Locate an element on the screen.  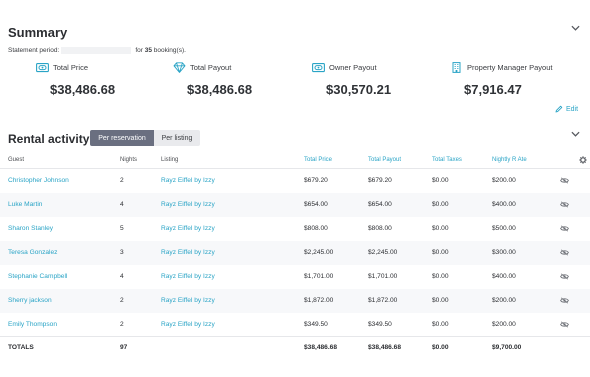
price-cell: $2,245.00 is located at coordinates (319, 252).